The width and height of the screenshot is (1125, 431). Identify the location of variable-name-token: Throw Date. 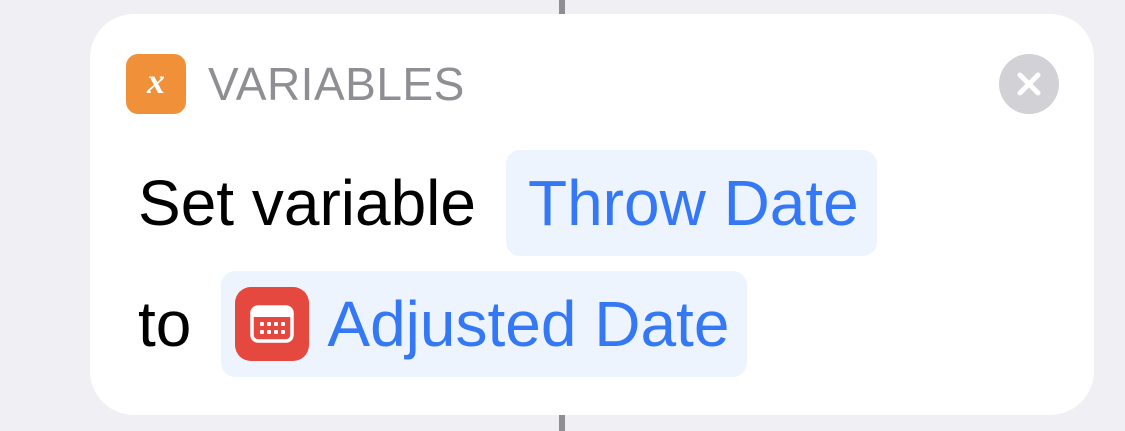
(691, 203).